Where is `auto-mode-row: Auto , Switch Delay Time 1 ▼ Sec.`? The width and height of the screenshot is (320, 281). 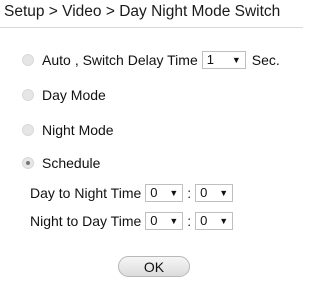
auto-mode-row: Auto , Switch Delay Time 1 ▼ Sec. is located at coordinates (151, 60).